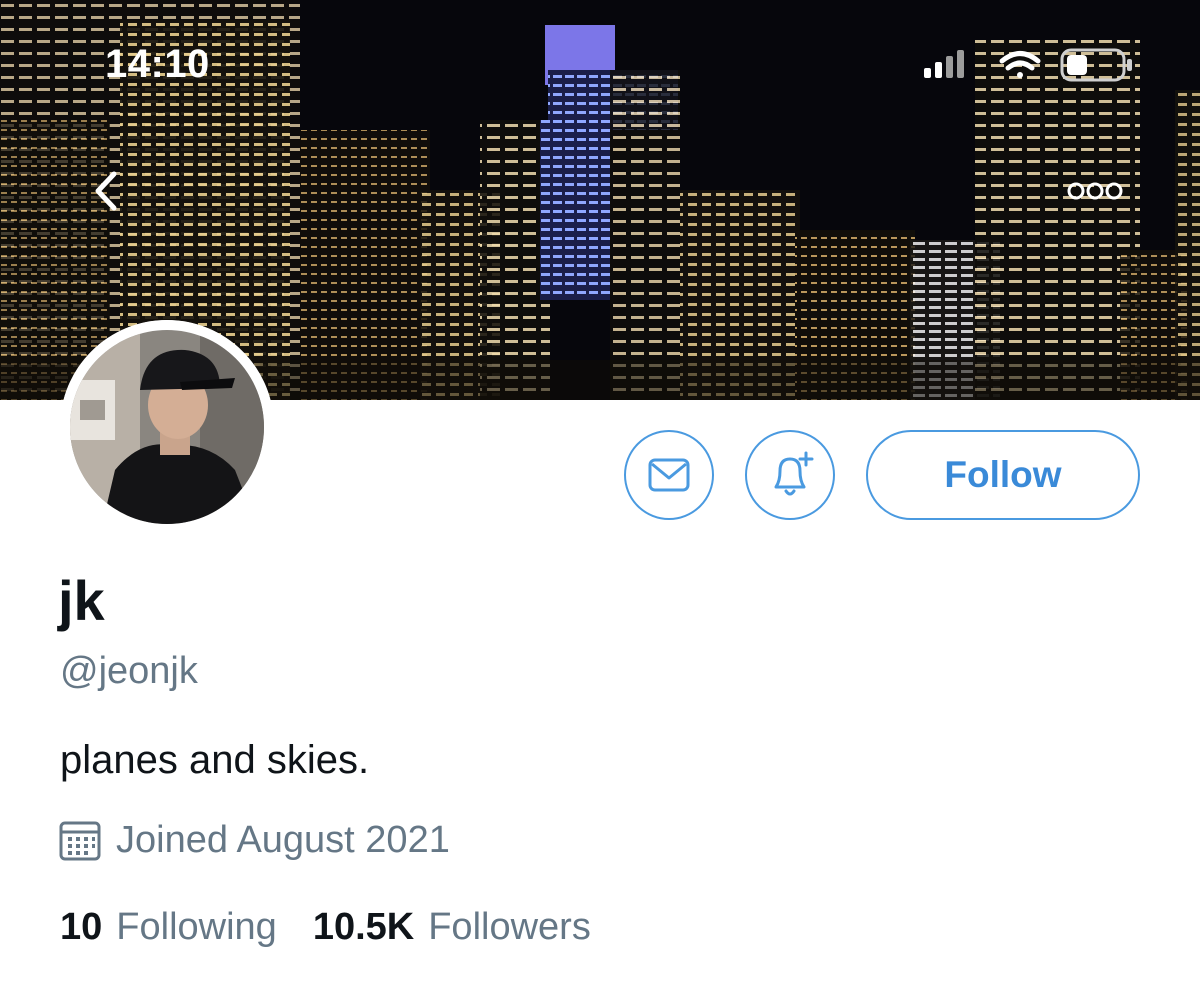  Describe the element at coordinates (1020, 64) in the screenshot. I see `wifi-icon` at that location.